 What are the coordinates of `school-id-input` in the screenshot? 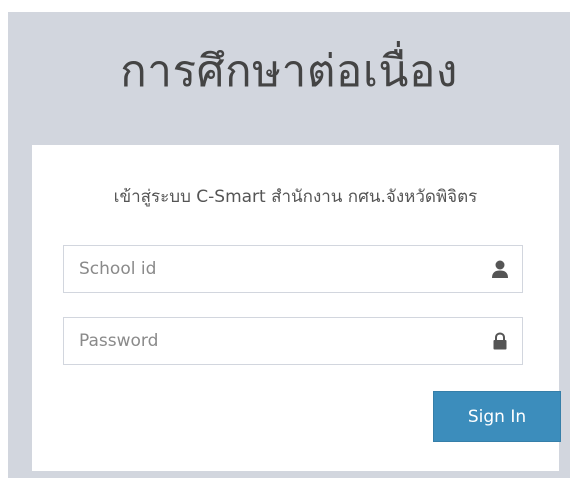 It's located at (264, 269).